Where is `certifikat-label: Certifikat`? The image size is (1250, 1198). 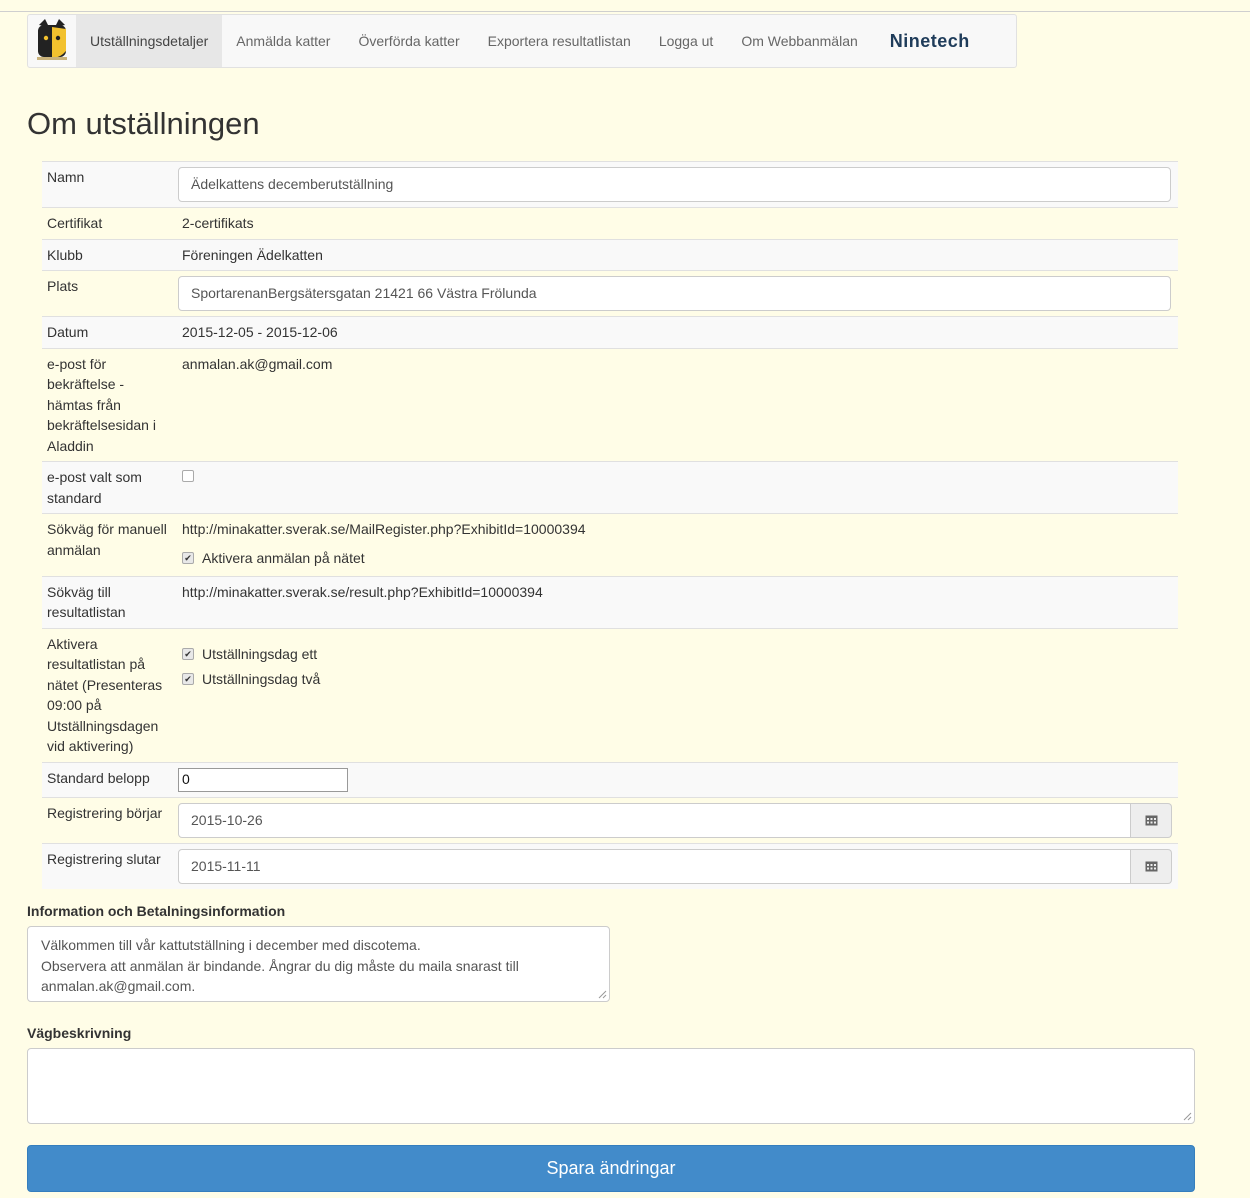 certifikat-label: Certifikat is located at coordinates (109, 223).